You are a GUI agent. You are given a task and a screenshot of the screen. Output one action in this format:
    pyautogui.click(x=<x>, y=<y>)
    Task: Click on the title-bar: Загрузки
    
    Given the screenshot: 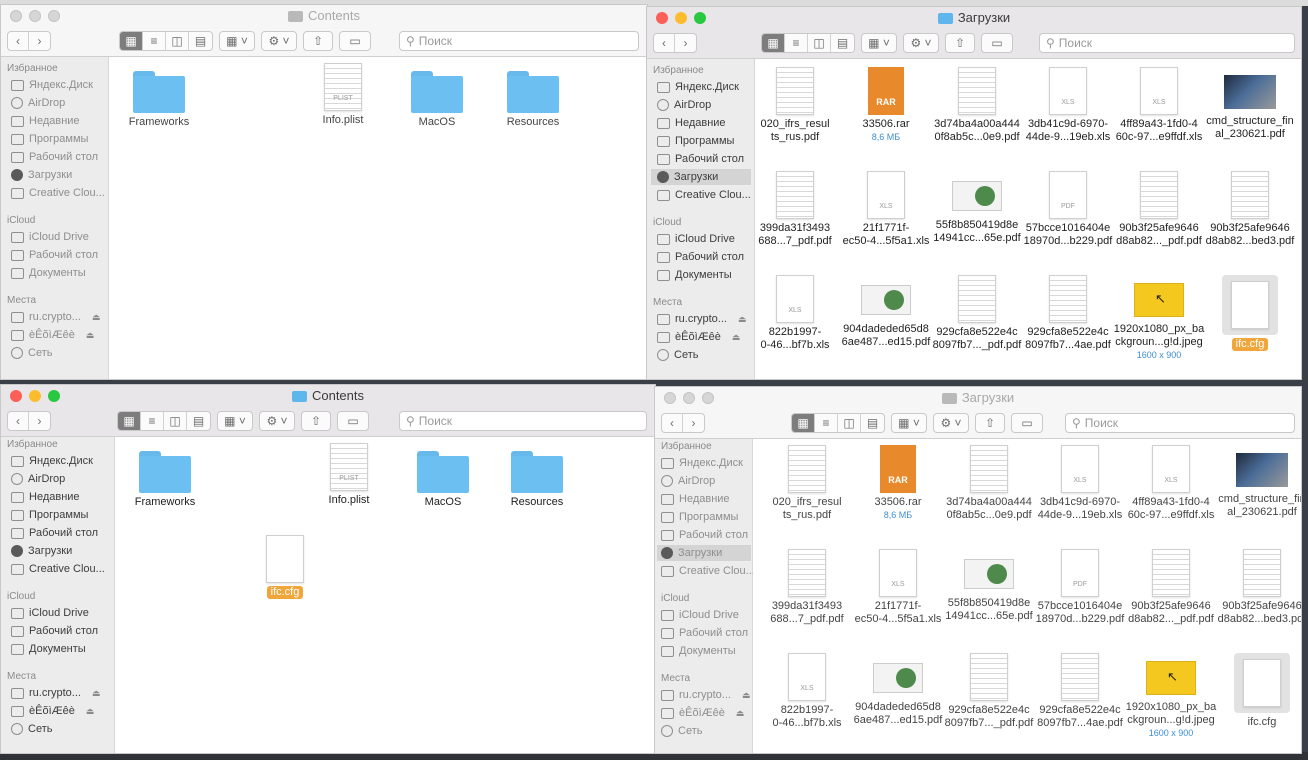 What is the action you would take?
    pyautogui.click(x=974, y=18)
    